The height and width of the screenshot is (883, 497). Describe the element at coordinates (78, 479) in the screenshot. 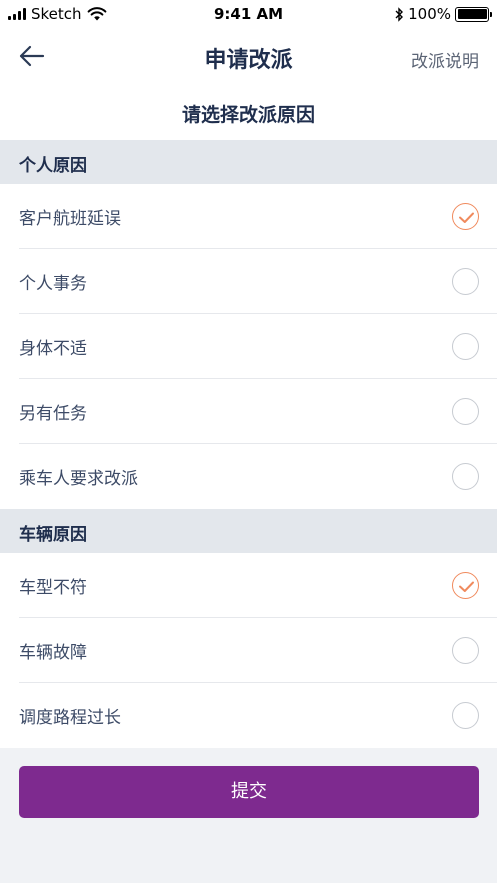

I see `list-item-label: 乘车人要求改派` at that location.